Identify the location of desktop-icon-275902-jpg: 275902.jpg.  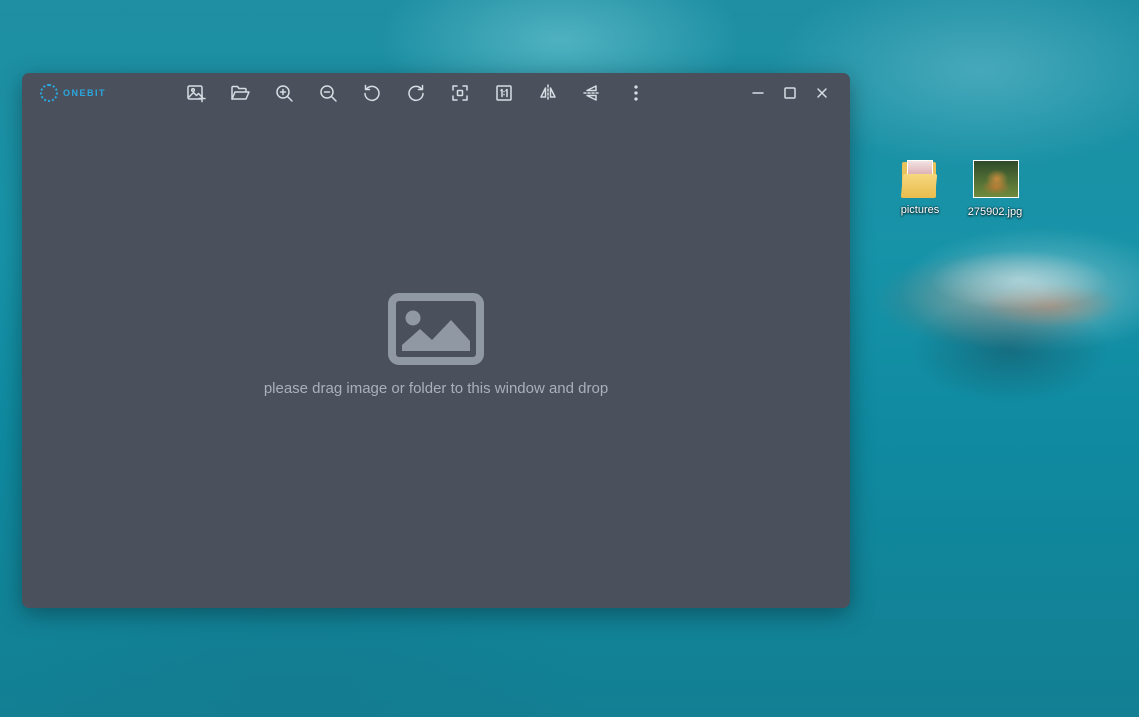
(995, 189).